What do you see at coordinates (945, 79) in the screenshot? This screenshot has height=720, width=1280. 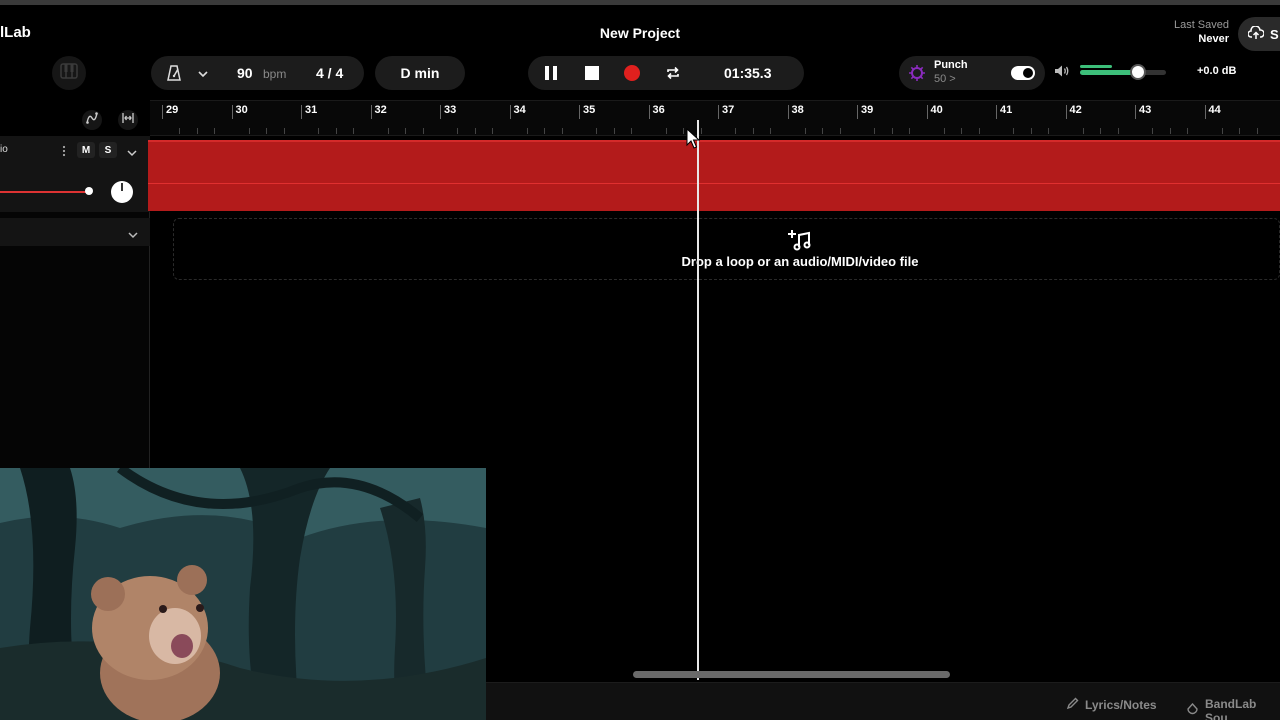 I see `punch-settings-link: 50 >` at bounding box center [945, 79].